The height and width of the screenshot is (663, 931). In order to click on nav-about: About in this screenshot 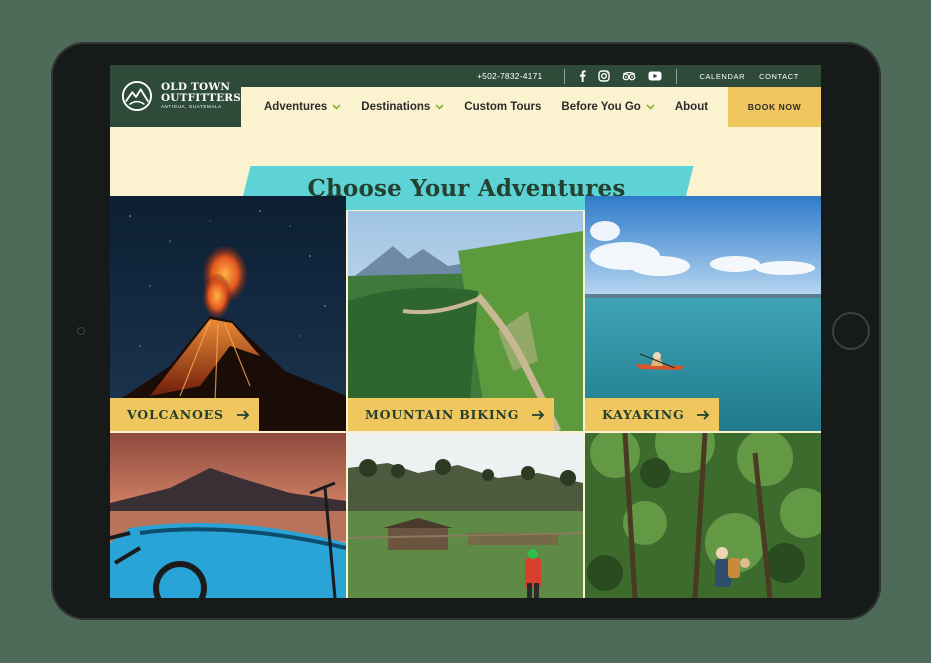, I will do `click(691, 107)`.